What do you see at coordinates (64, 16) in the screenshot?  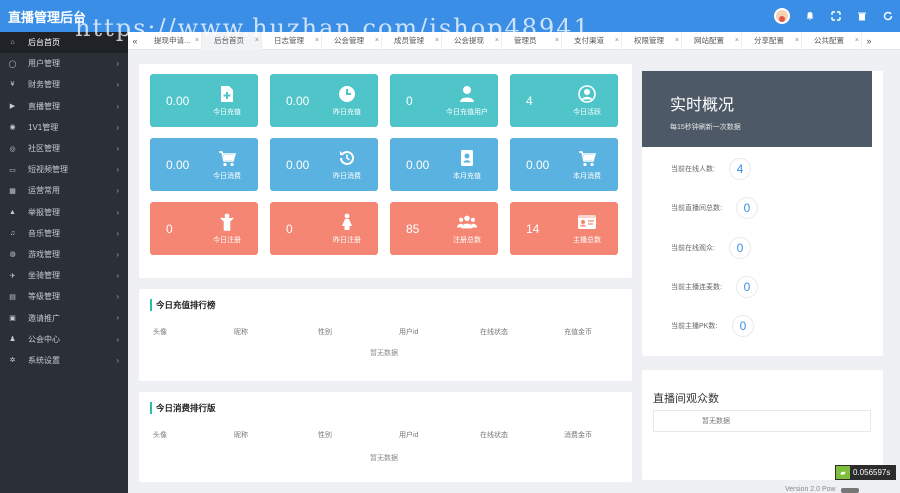 I see `app-logo: 直播管理后台` at bounding box center [64, 16].